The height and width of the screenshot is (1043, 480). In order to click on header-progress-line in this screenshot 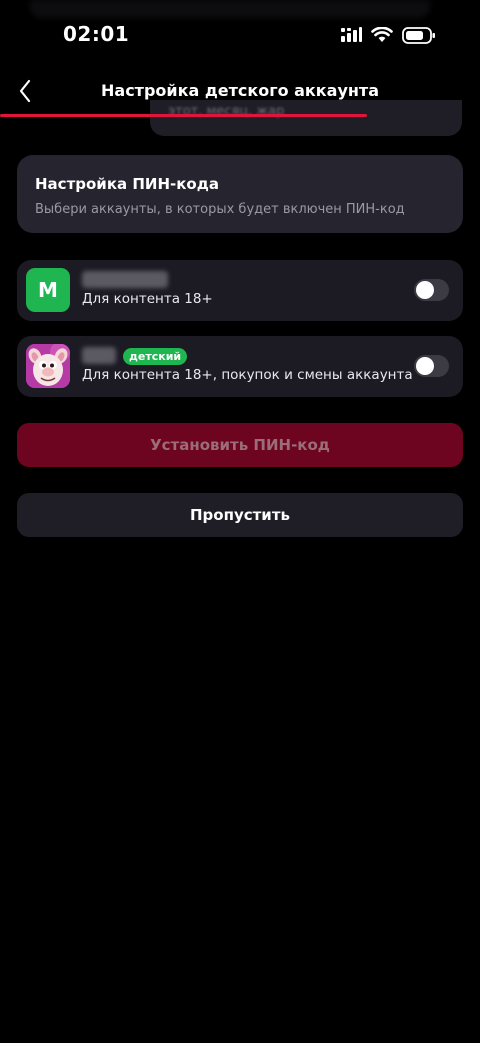, I will do `click(183, 115)`.